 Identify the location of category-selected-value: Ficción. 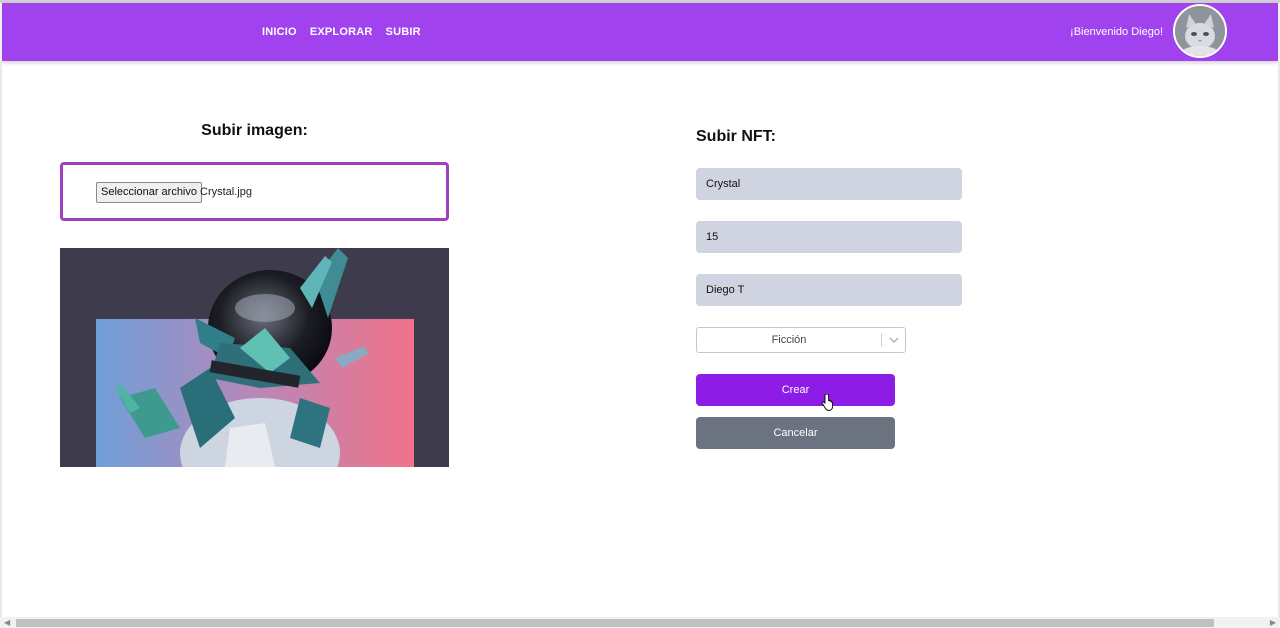
(789, 340).